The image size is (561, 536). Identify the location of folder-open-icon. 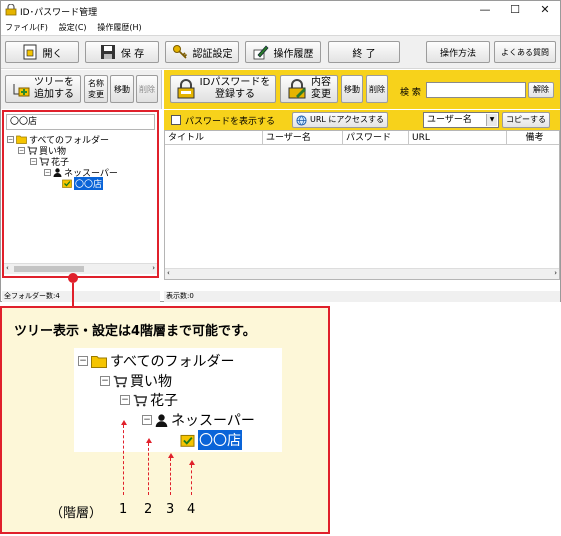
(29, 52).